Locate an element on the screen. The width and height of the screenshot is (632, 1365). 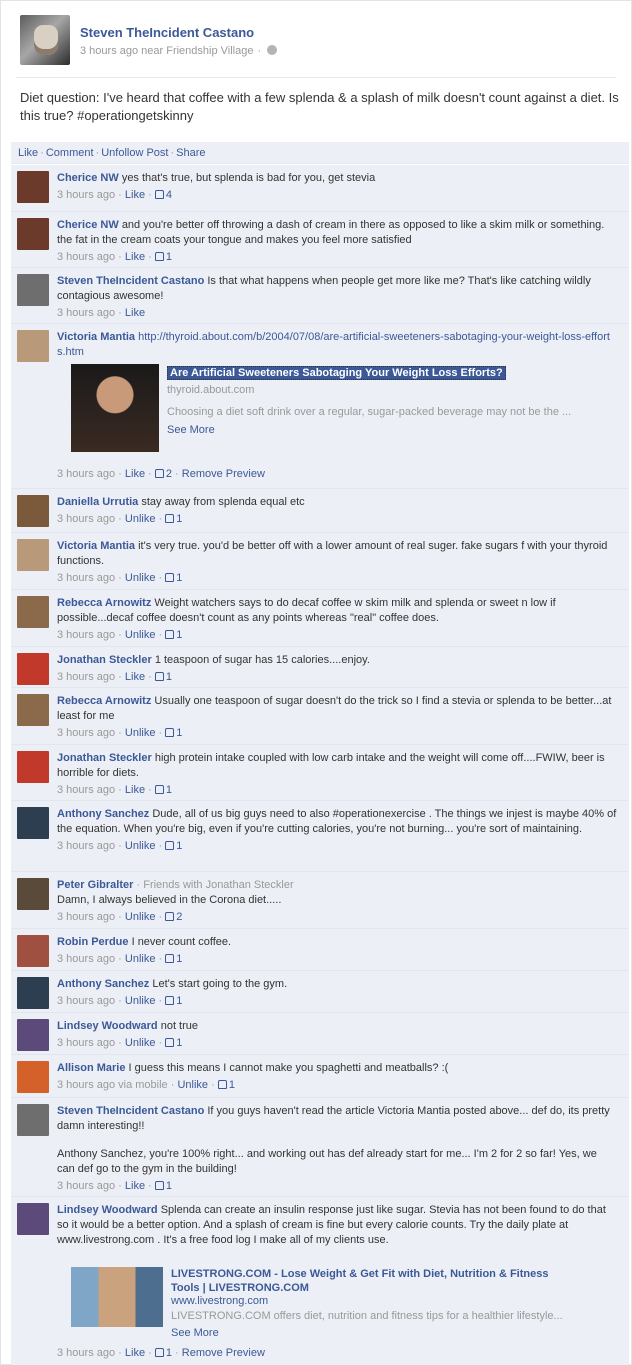
comment-link: Comment is located at coordinates (70, 153).